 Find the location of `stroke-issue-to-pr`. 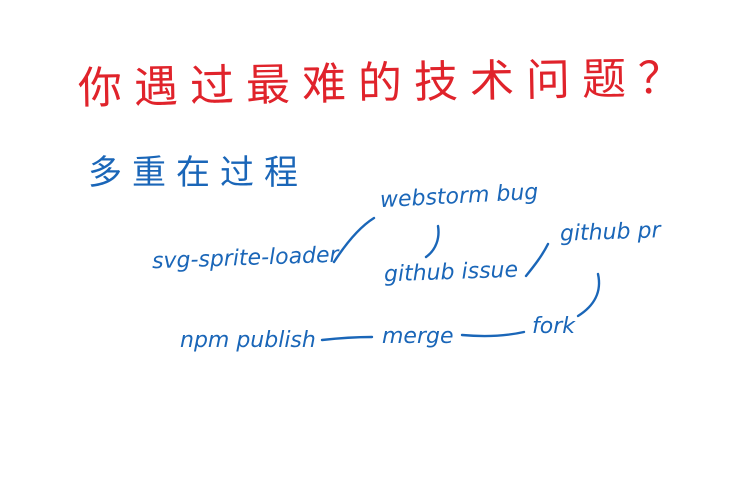

stroke-issue-to-pr is located at coordinates (537, 260).